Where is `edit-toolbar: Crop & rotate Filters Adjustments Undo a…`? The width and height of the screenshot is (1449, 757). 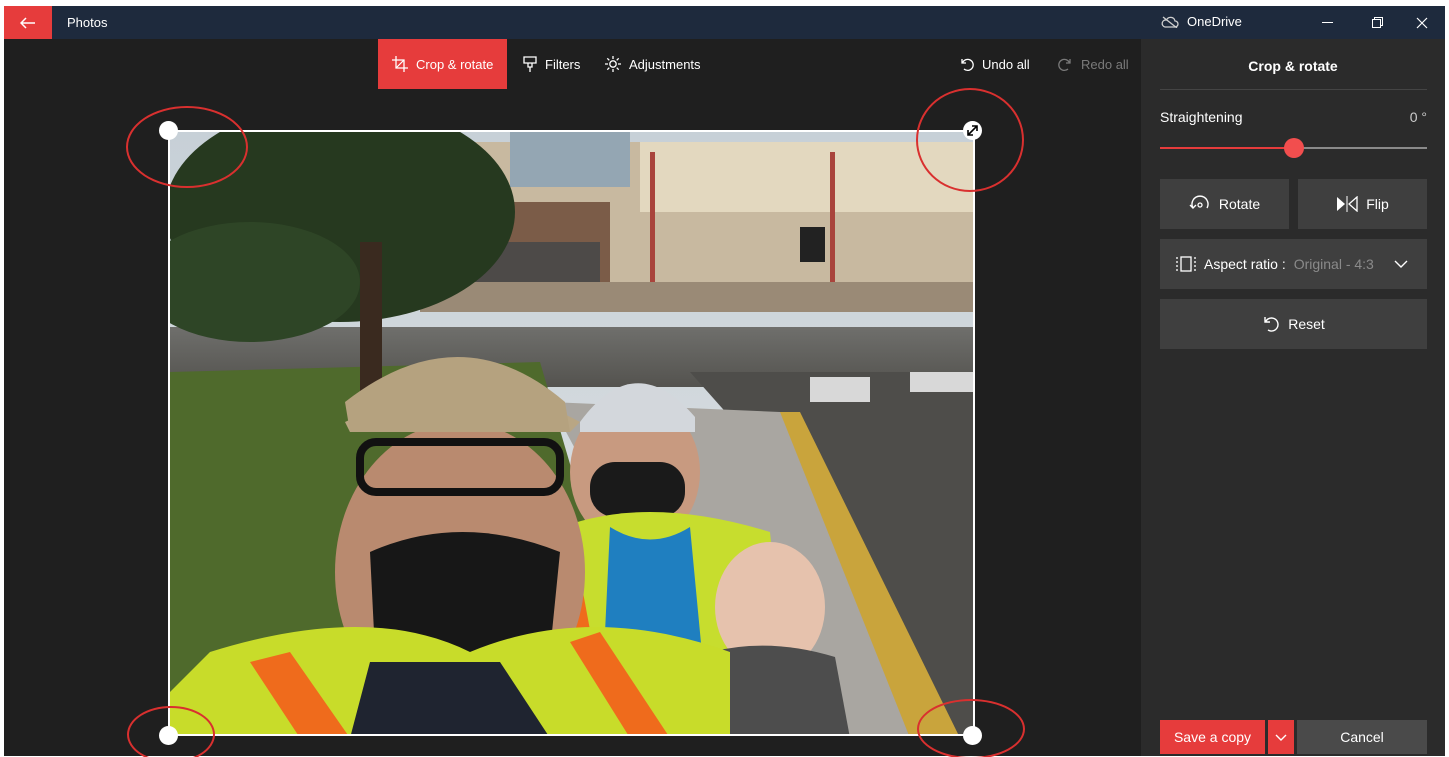
edit-toolbar: Crop & rotate Filters Adjustments Undo a… is located at coordinates (574, 64).